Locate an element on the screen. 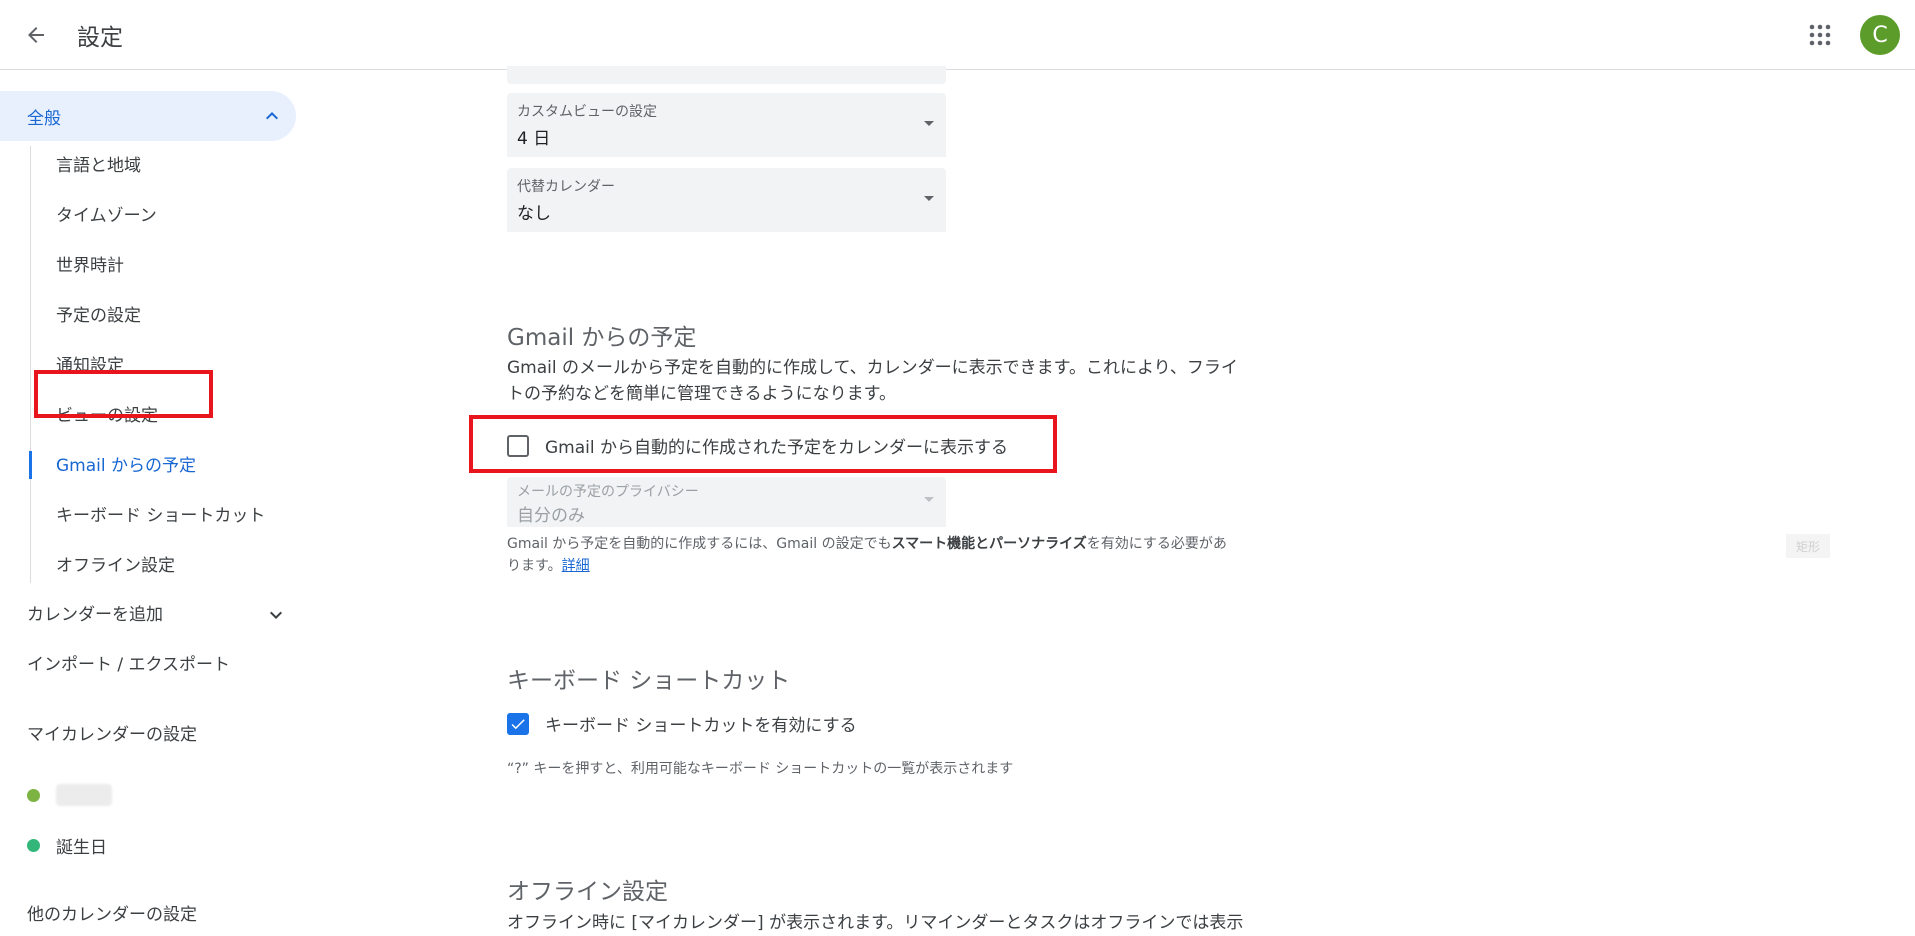 The width and height of the screenshot is (1915, 936). page-title: 設定 is located at coordinates (100, 38).